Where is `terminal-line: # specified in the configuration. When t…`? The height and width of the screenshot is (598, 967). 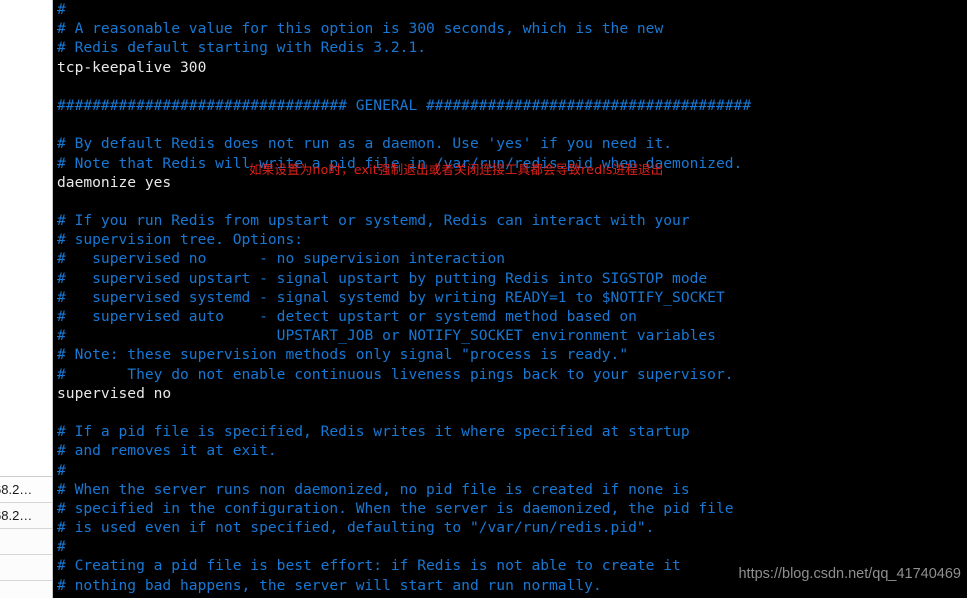 terminal-line: # specified in the configuration. When t… is located at coordinates (395, 508).